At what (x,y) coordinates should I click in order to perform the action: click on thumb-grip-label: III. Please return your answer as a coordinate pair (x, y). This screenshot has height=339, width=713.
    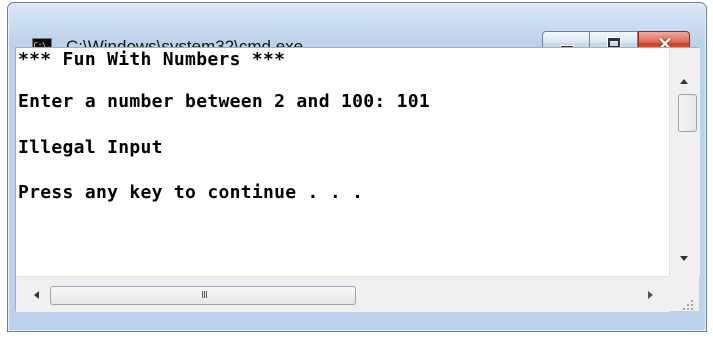
    Looking at the image, I should click on (204, 295).